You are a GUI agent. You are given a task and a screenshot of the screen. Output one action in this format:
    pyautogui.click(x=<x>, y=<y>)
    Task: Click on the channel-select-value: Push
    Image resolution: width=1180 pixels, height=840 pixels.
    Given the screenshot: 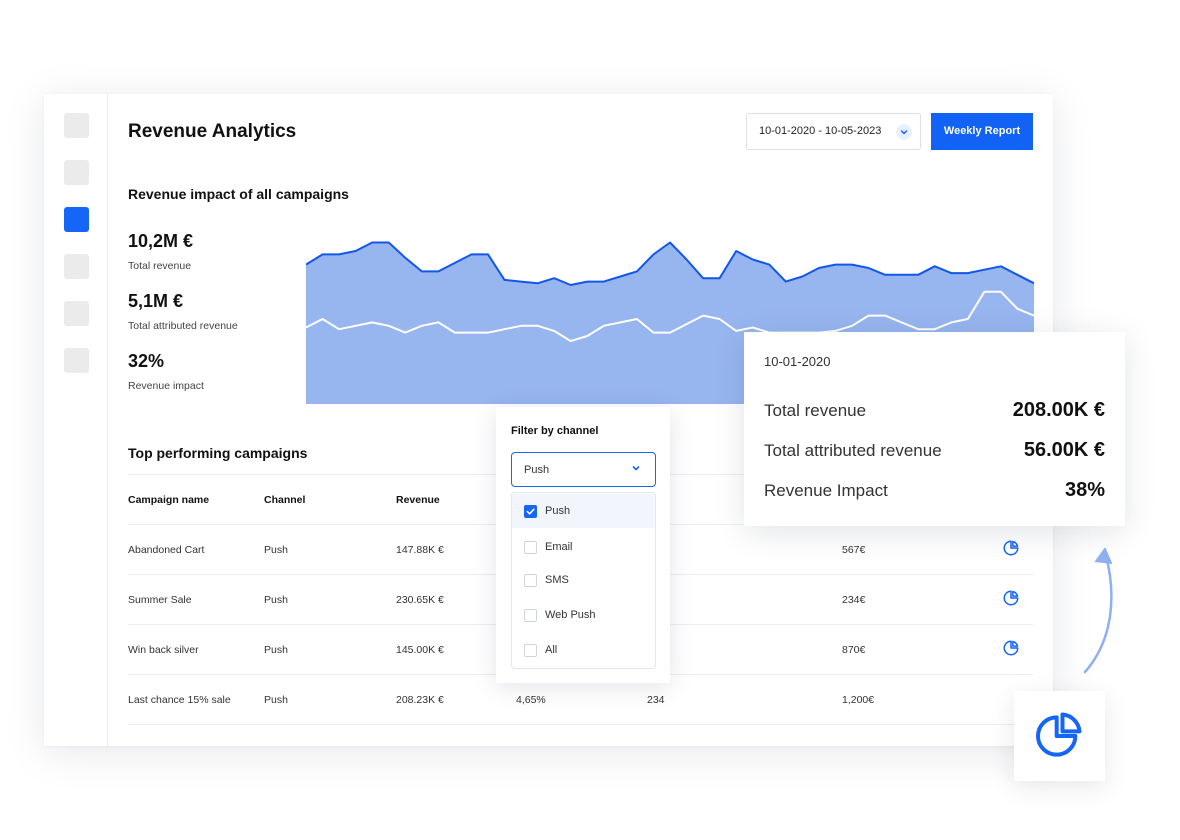 What is the action you would take?
    pyautogui.click(x=537, y=470)
    